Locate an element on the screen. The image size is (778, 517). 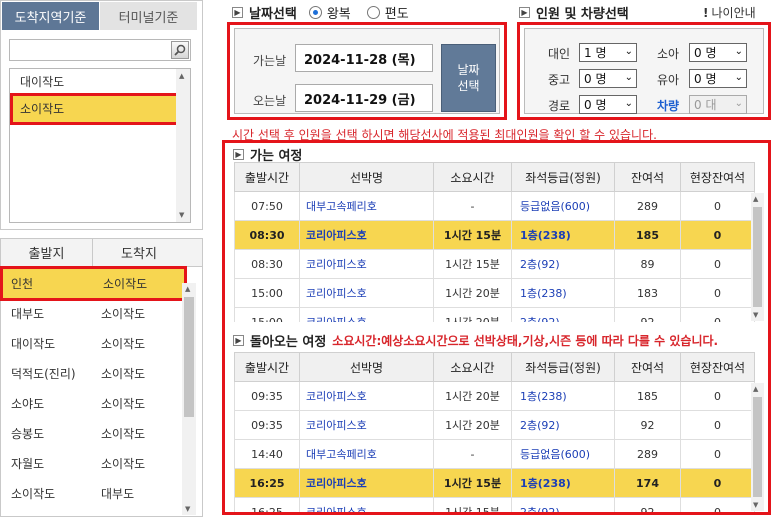
area-item: 대이작도 is located at coordinates (100, 82).